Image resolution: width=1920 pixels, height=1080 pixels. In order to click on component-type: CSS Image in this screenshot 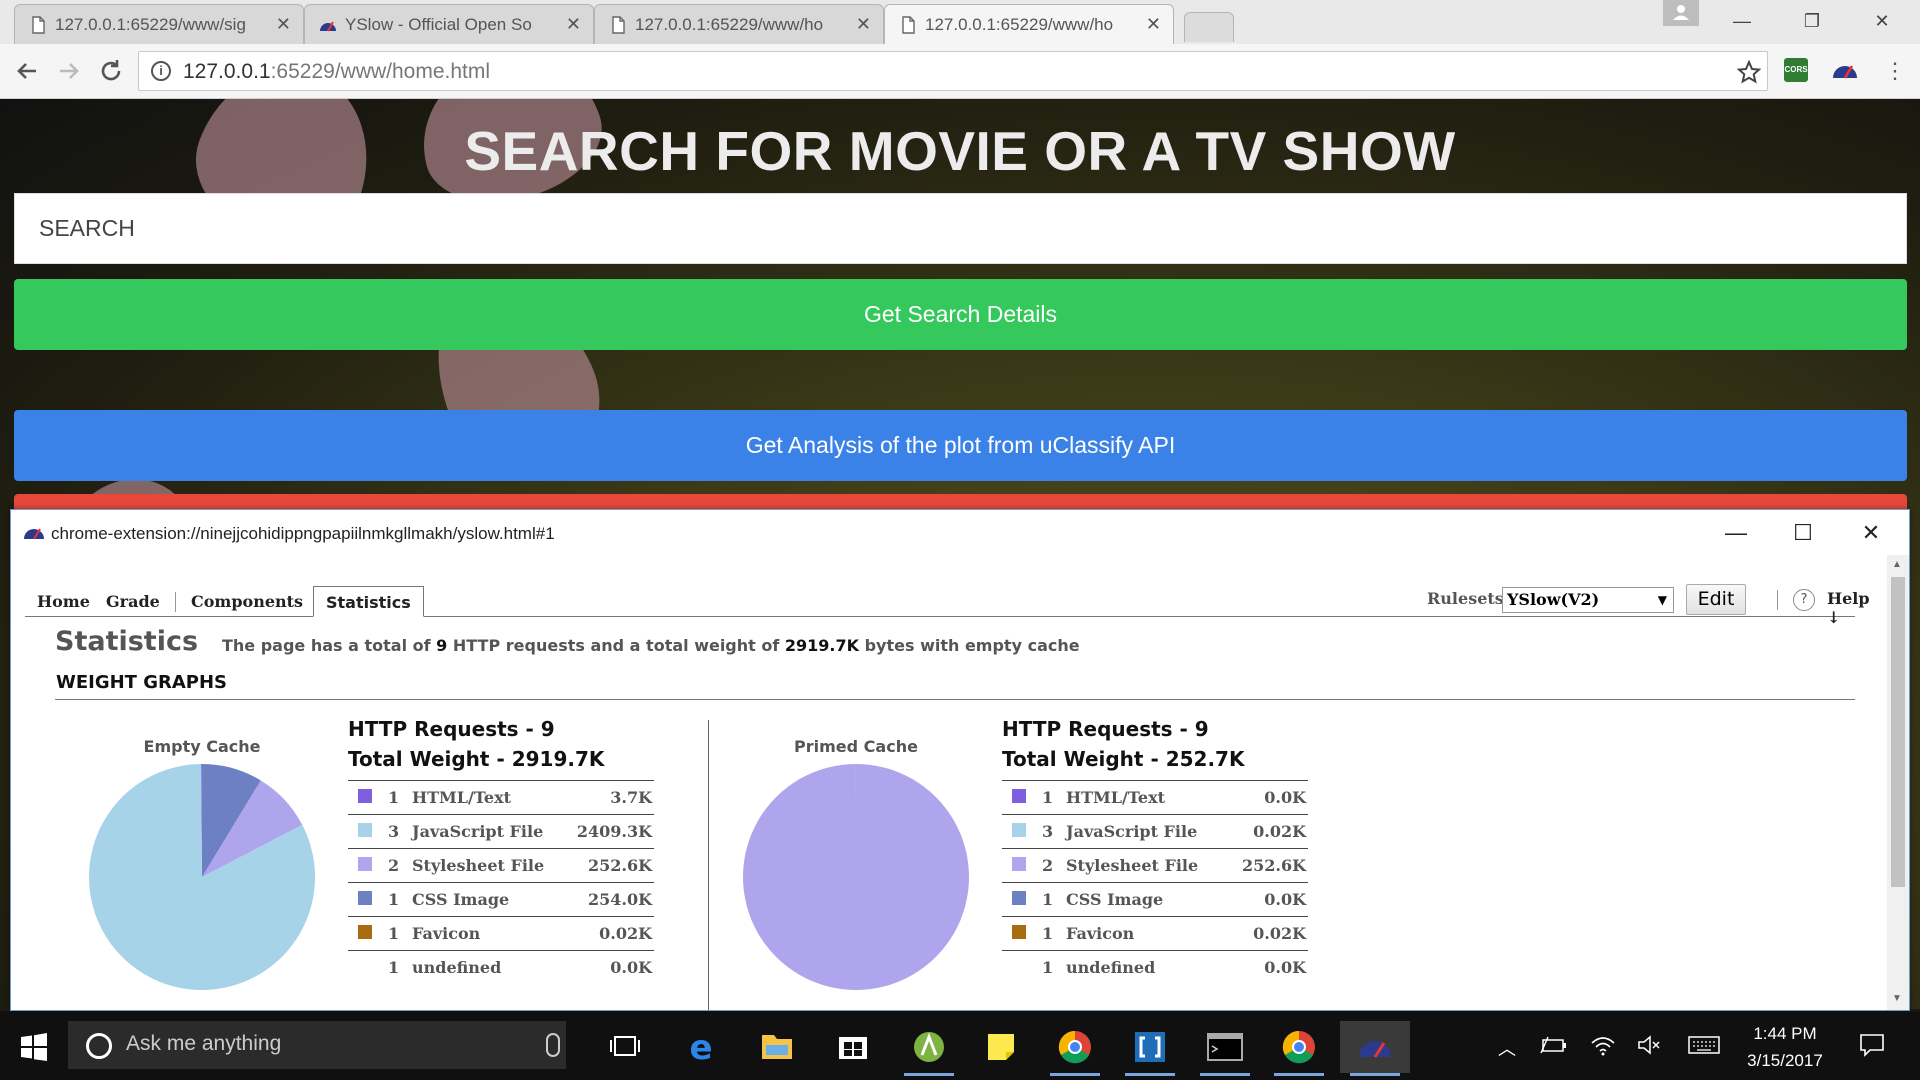, I will do `click(488, 899)`.